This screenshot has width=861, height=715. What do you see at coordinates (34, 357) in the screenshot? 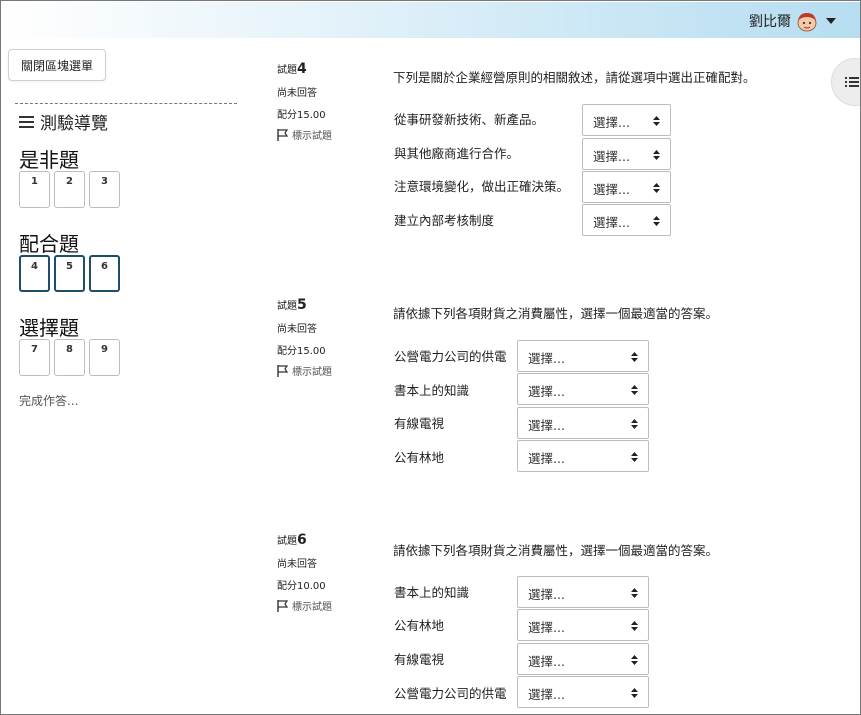
I see `question-button-7: 7` at bounding box center [34, 357].